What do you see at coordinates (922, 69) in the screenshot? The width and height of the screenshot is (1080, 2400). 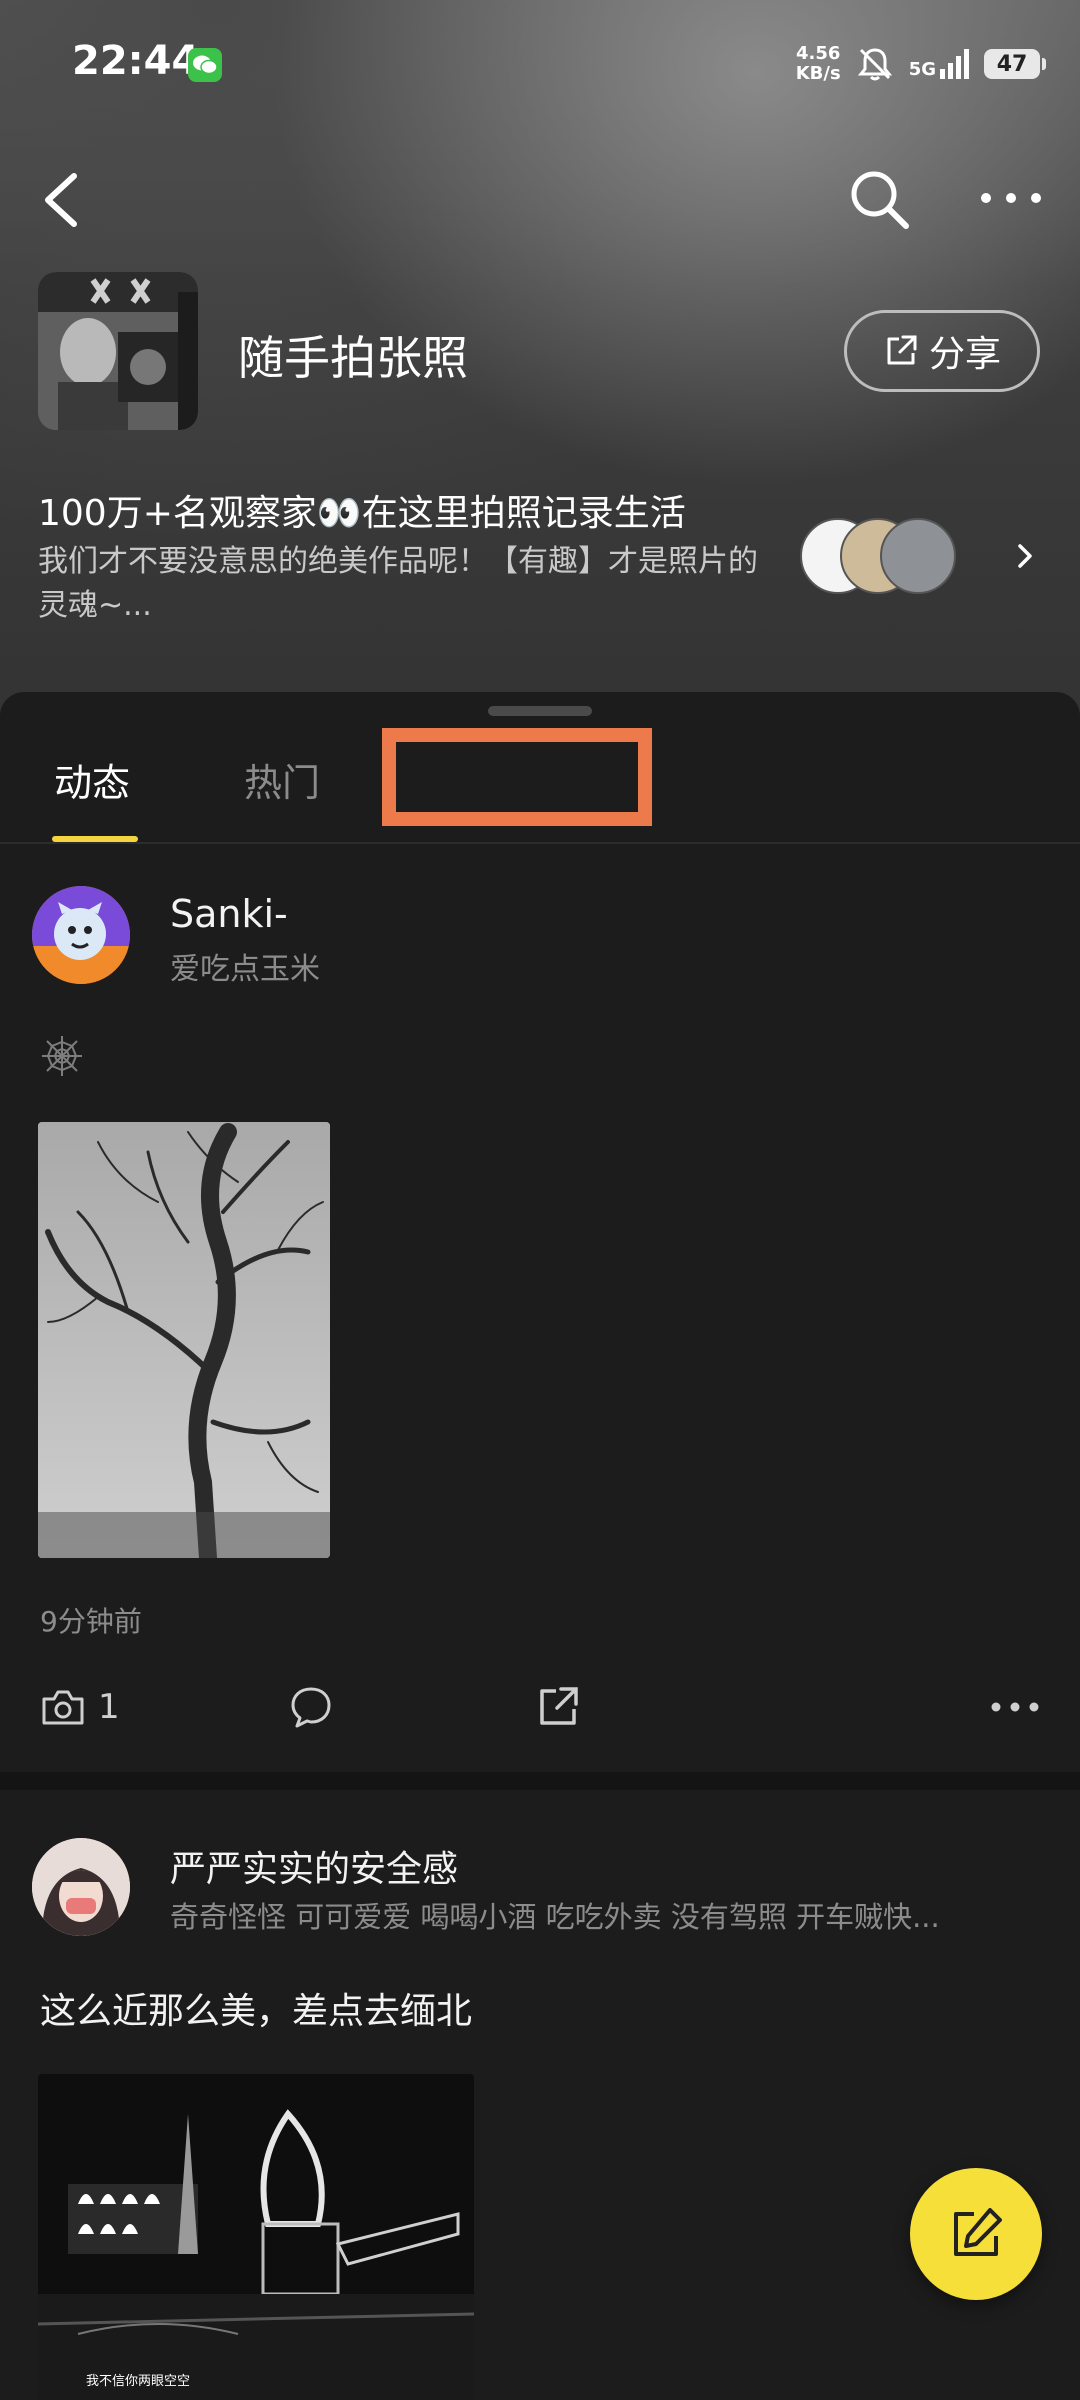 I see `network-type: 5G` at bounding box center [922, 69].